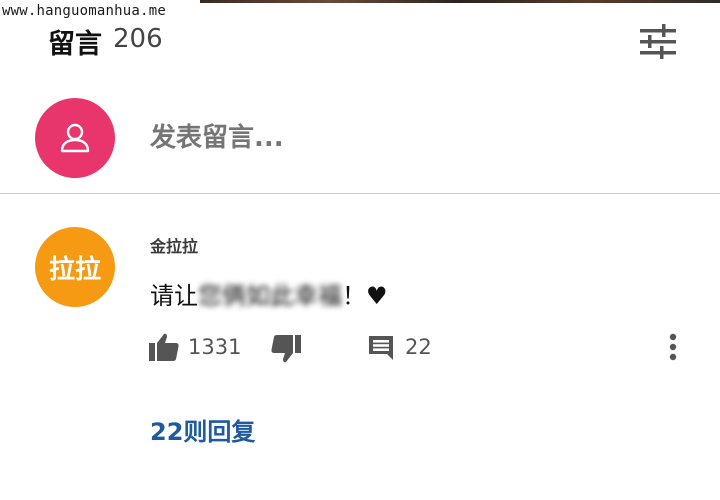 This screenshot has width=720, height=500. What do you see at coordinates (418, 347) in the screenshot?
I see `reply-count: 22` at bounding box center [418, 347].